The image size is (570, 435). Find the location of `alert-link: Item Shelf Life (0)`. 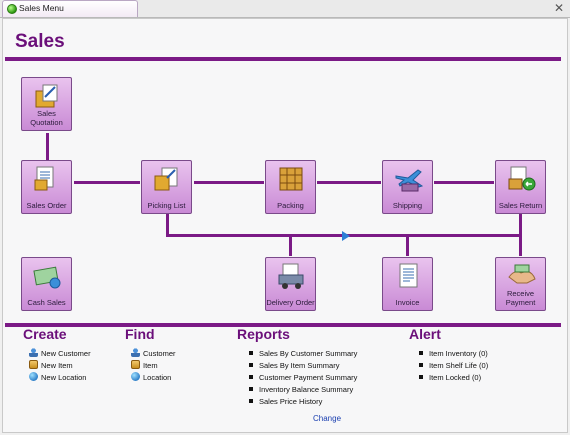

alert-link: Item Shelf Life (0) is located at coordinates (453, 365).